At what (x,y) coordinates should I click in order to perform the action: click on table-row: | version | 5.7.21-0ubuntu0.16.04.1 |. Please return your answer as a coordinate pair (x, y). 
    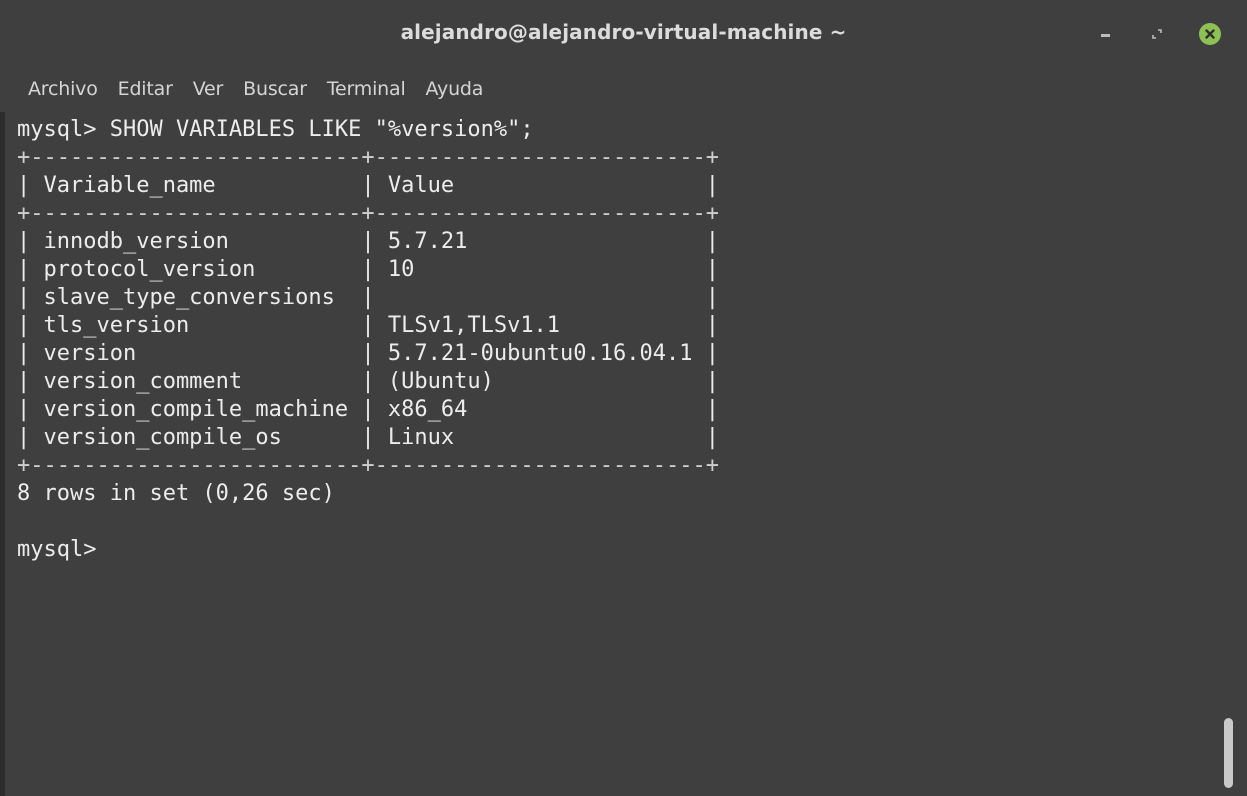
    Looking at the image, I should click on (368, 353).